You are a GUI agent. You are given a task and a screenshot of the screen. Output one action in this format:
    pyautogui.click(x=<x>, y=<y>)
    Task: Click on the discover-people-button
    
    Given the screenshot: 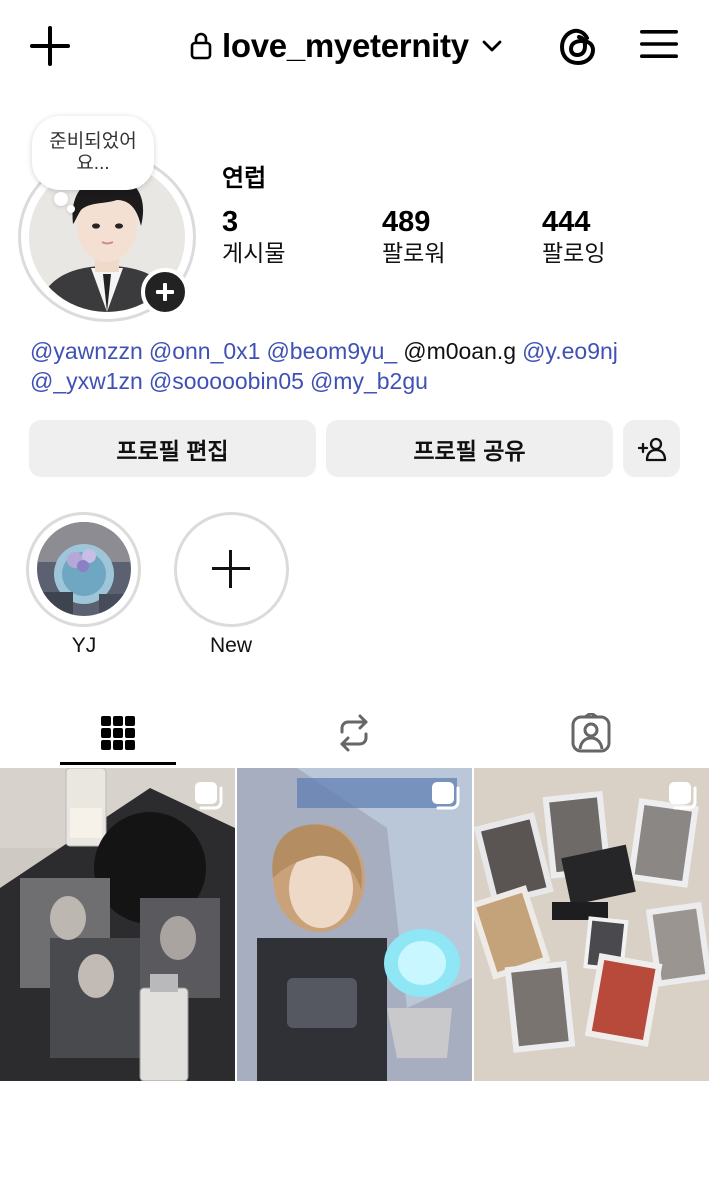 What is the action you would take?
    pyautogui.click(x=651, y=448)
    